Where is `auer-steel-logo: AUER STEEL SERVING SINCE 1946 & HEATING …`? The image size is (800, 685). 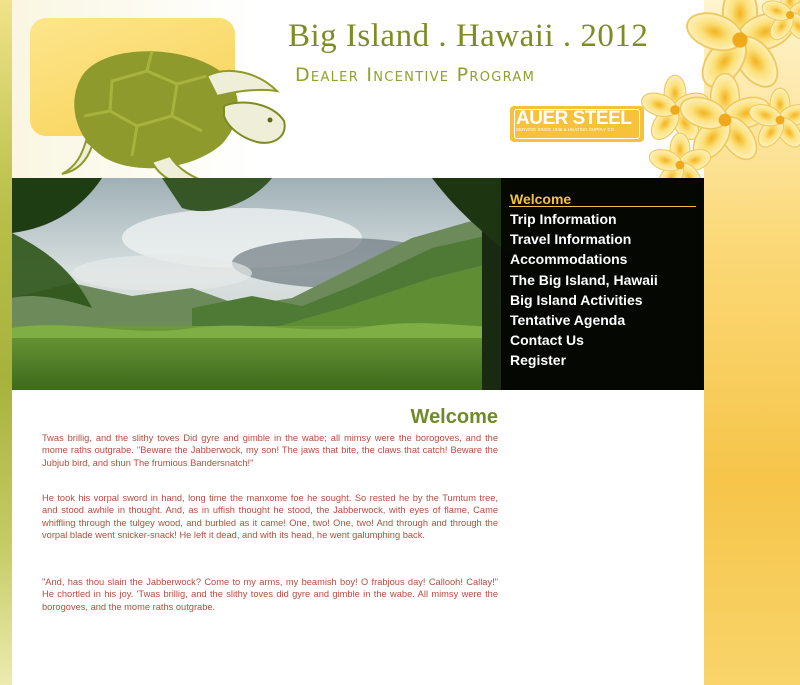
auer-steel-logo: AUER STEEL SERVING SINCE 1946 & HEATING … is located at coordinates (577, 124).